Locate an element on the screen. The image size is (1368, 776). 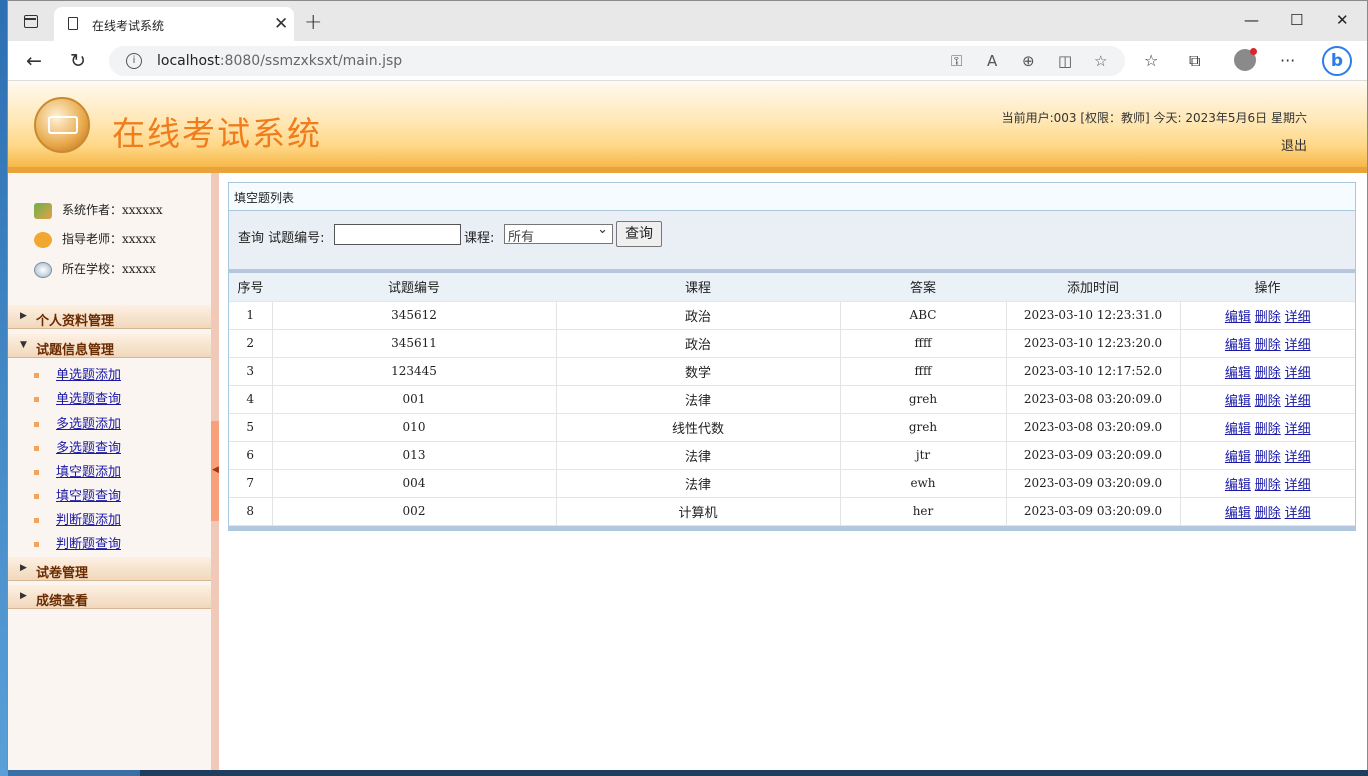
key-icon: ⚿ is located at coordinates (956, 61).